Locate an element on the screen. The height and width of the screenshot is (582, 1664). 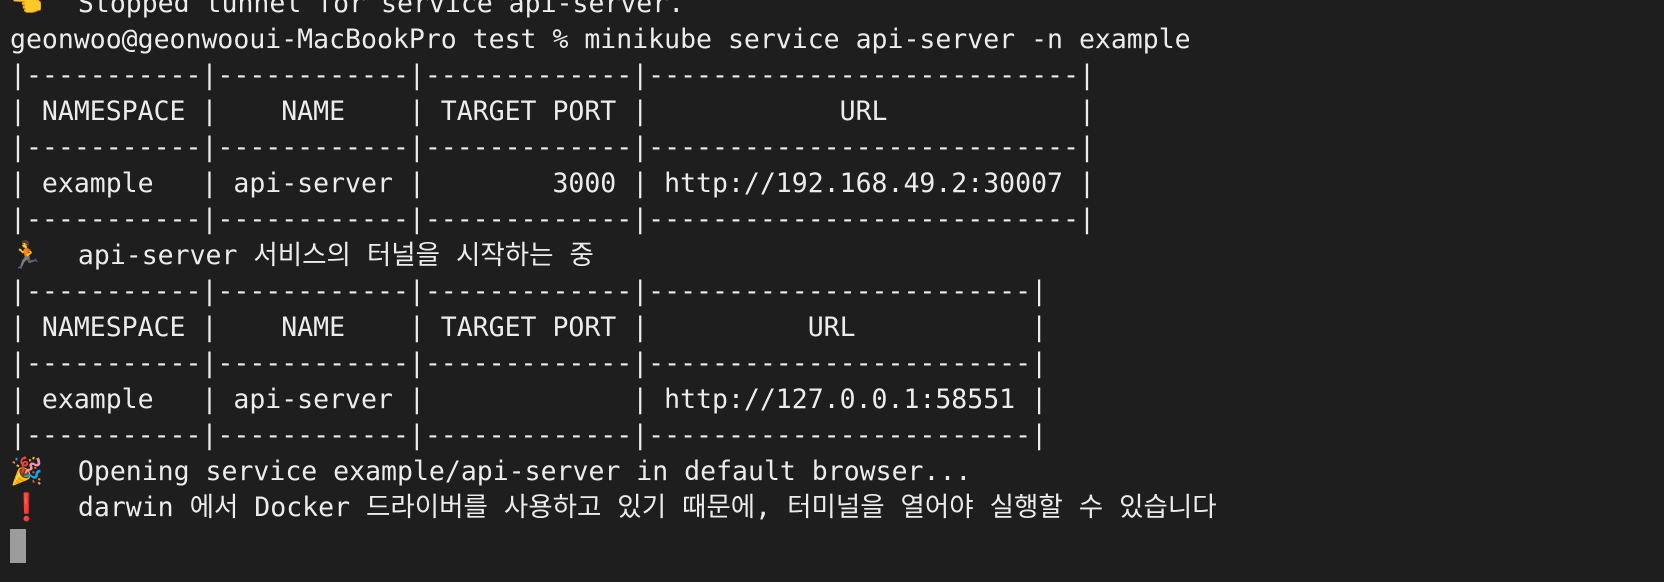
party-popper-icon: 🎉 is located at coordinates (26, 471).